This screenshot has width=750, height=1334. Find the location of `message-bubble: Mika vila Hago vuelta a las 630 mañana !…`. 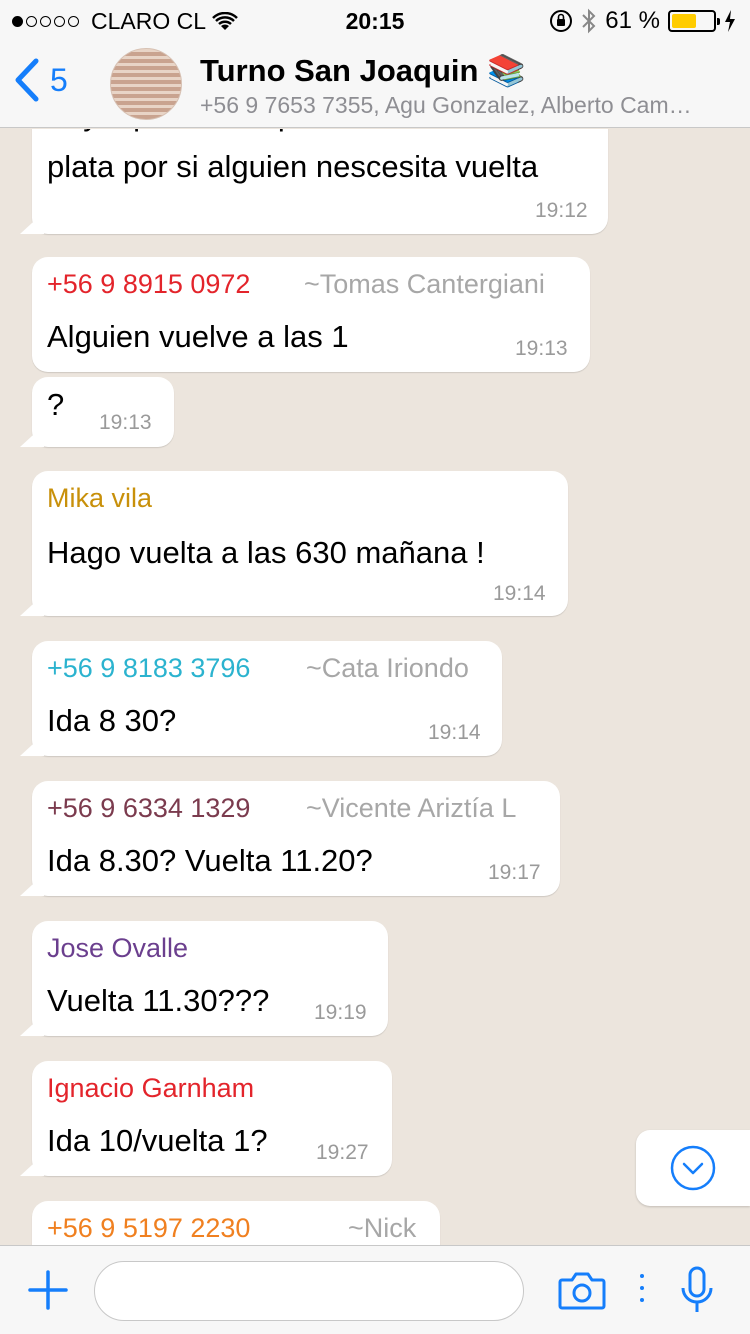

message-bubble: Mika vila Hago vuelta a las 630 mañana !… is located at coordinates (300, 543).